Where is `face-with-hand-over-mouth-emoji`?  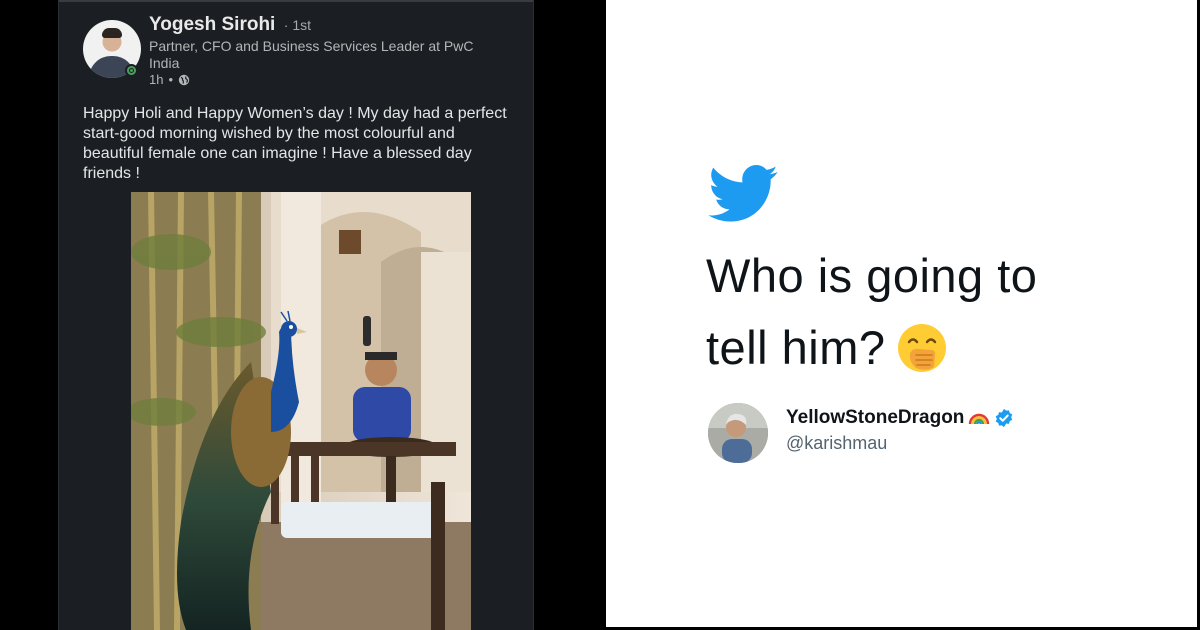 face-with-hand-over-mouth-emoji is located at coordinates (921, 348).